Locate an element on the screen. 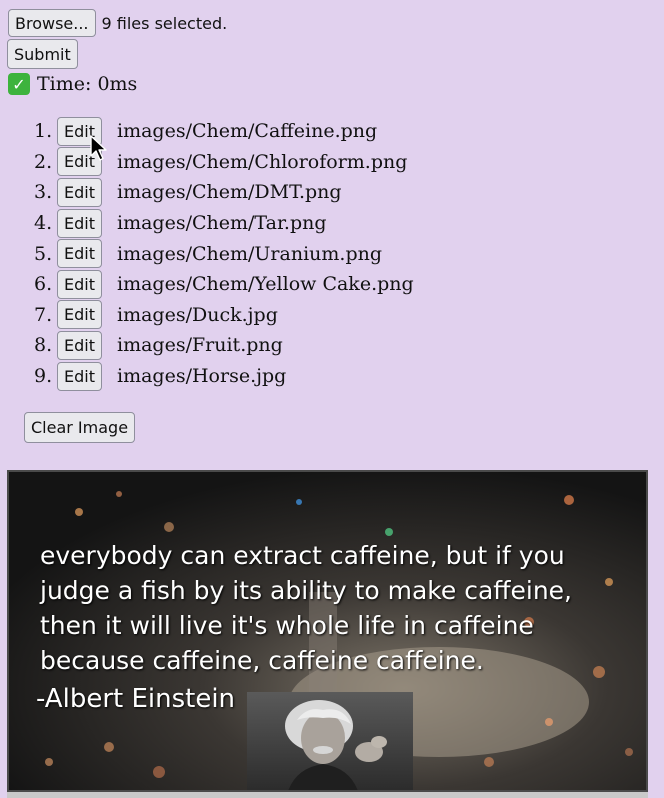 This screenshot has height=798, width=664. file-upload-row: Browse... 9 files selected. is located at coordinates (117, 23).